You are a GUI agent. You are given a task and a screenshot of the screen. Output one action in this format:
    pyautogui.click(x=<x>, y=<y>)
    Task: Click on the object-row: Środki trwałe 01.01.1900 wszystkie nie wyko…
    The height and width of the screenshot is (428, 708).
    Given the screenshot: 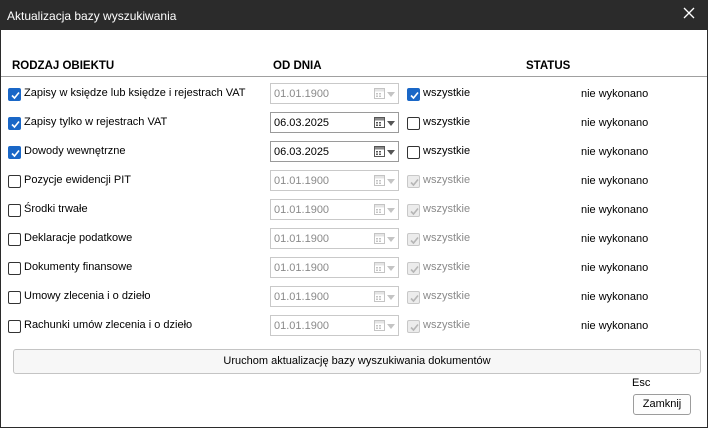 What is the action you would take?
    pyautogui.click(x=354, y=210)
    